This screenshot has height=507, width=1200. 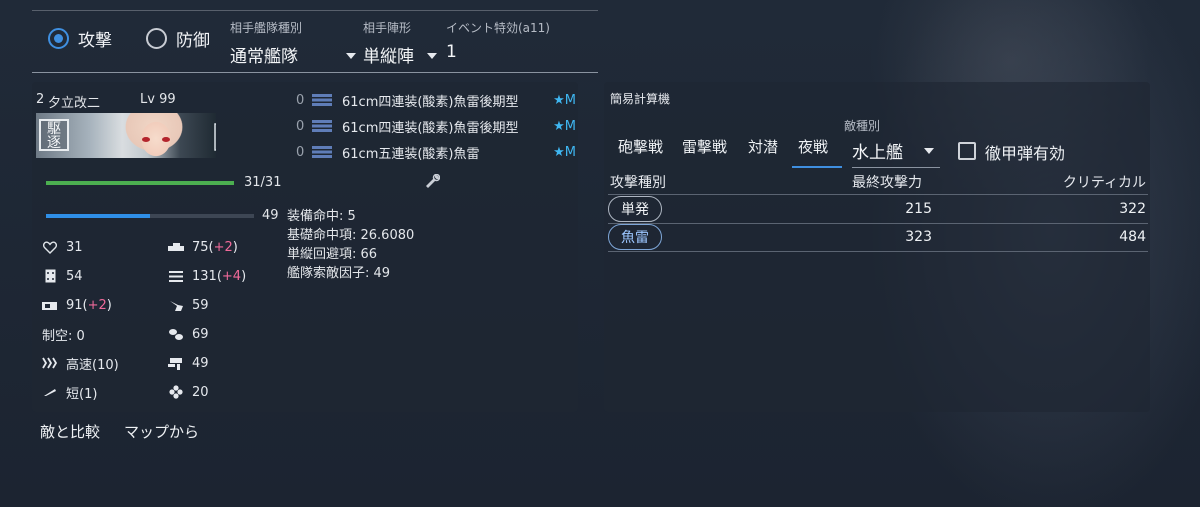 I want to click on los-icon, so click(x=176, y=363).